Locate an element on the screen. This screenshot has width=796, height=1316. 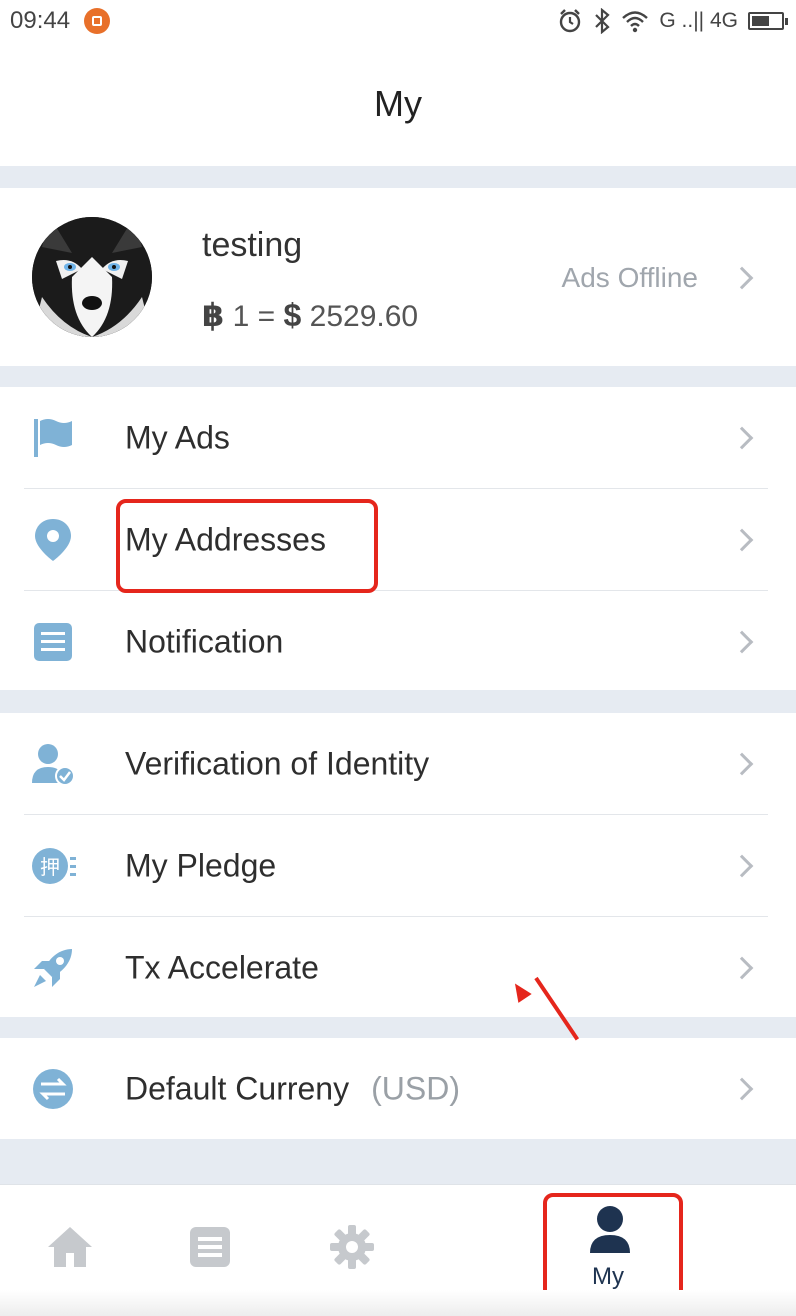
ads-status: Ads Offline is located at coordinates (630, 278).